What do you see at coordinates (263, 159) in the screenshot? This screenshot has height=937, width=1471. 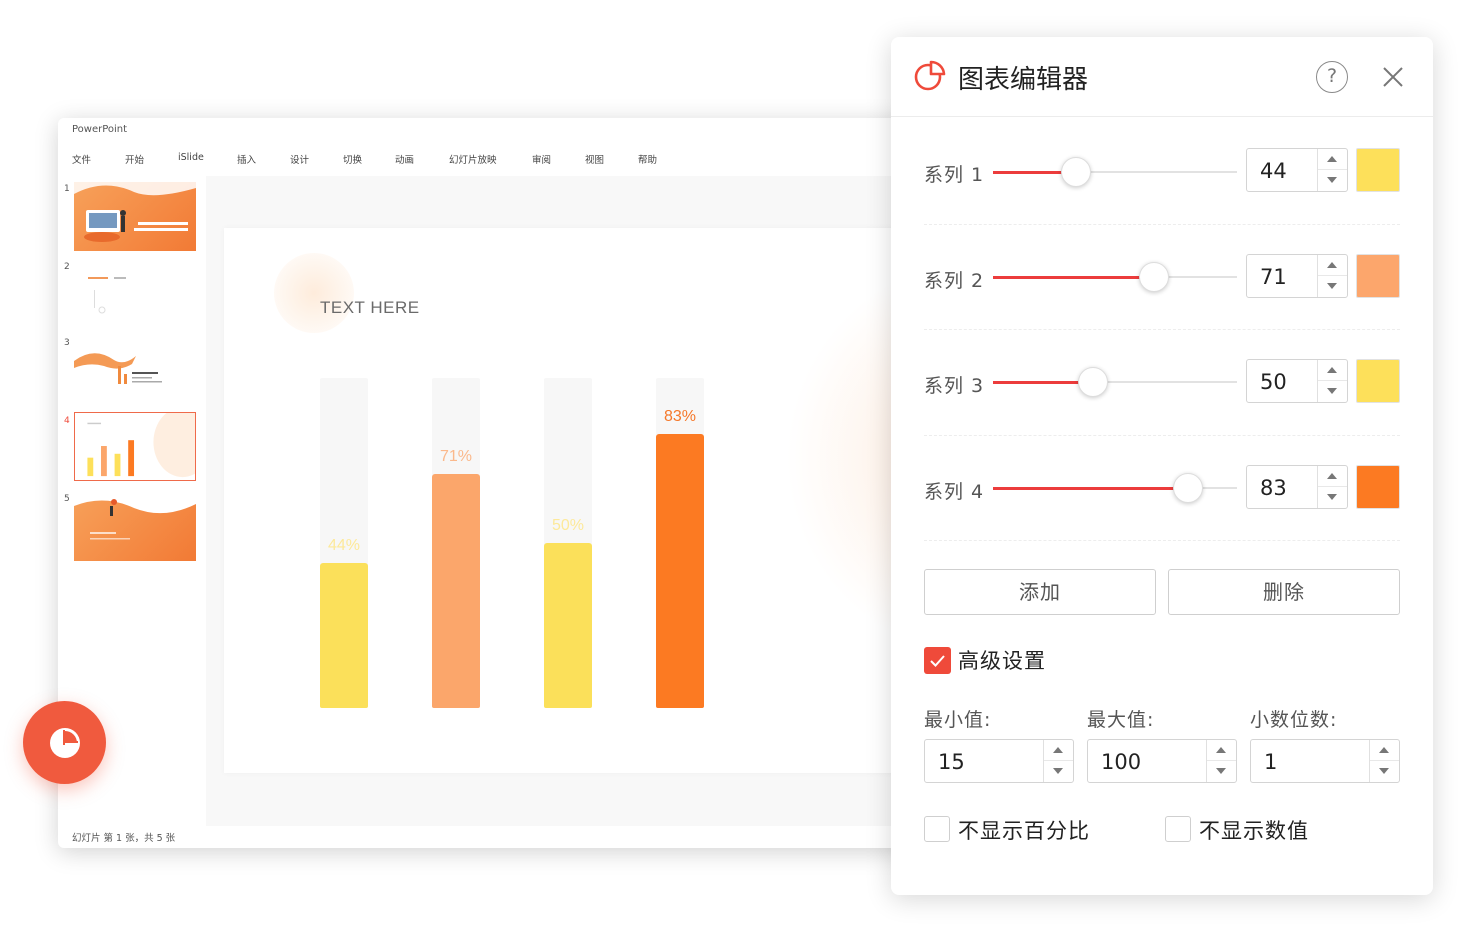 I see `menu-insert: 插入` at bounding box center [263, 159].